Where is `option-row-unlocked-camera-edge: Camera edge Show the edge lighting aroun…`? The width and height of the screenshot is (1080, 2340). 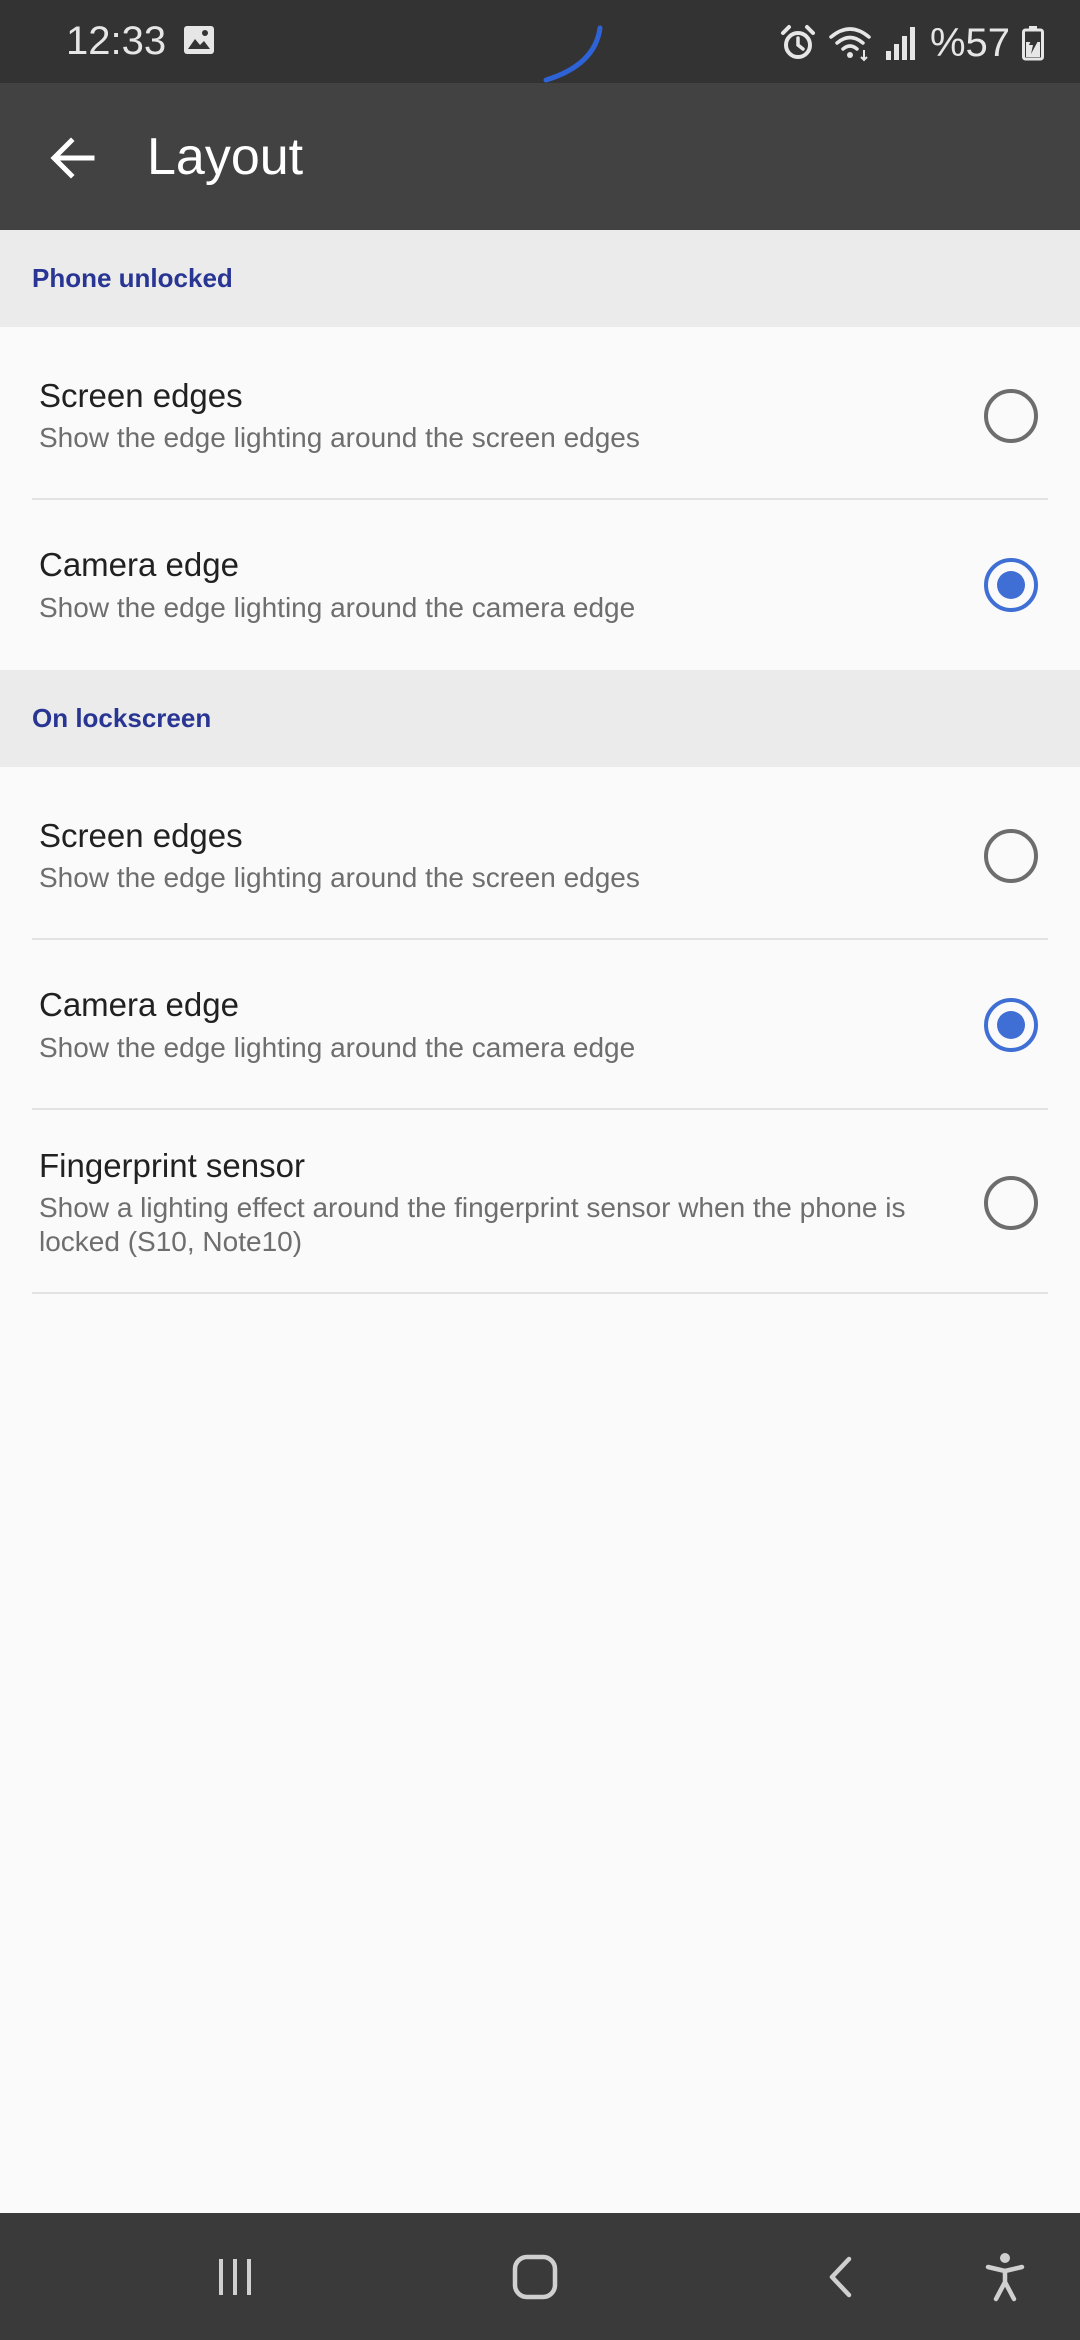
option-row-unlocked-camera-edge: Camera edge Show the edge lighting aroun… is located at coordinates (540, 585).